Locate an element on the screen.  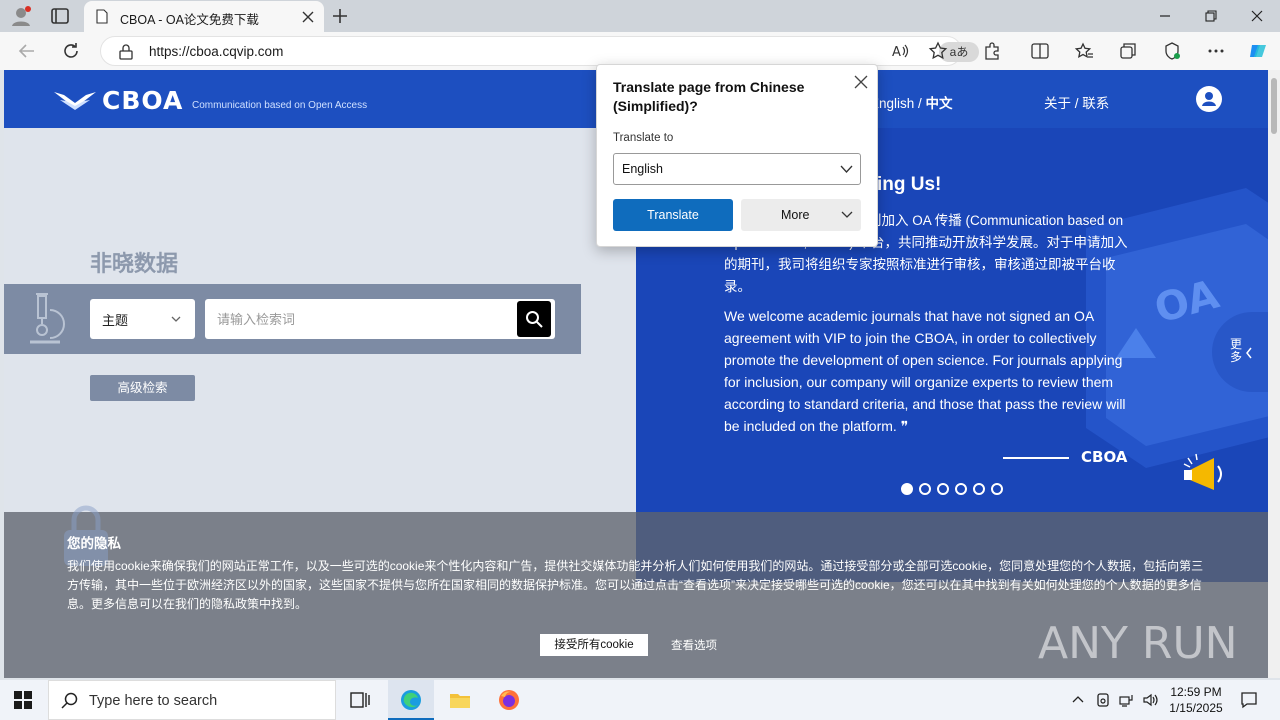
collections-icon is located at coordinates (1128, 51).